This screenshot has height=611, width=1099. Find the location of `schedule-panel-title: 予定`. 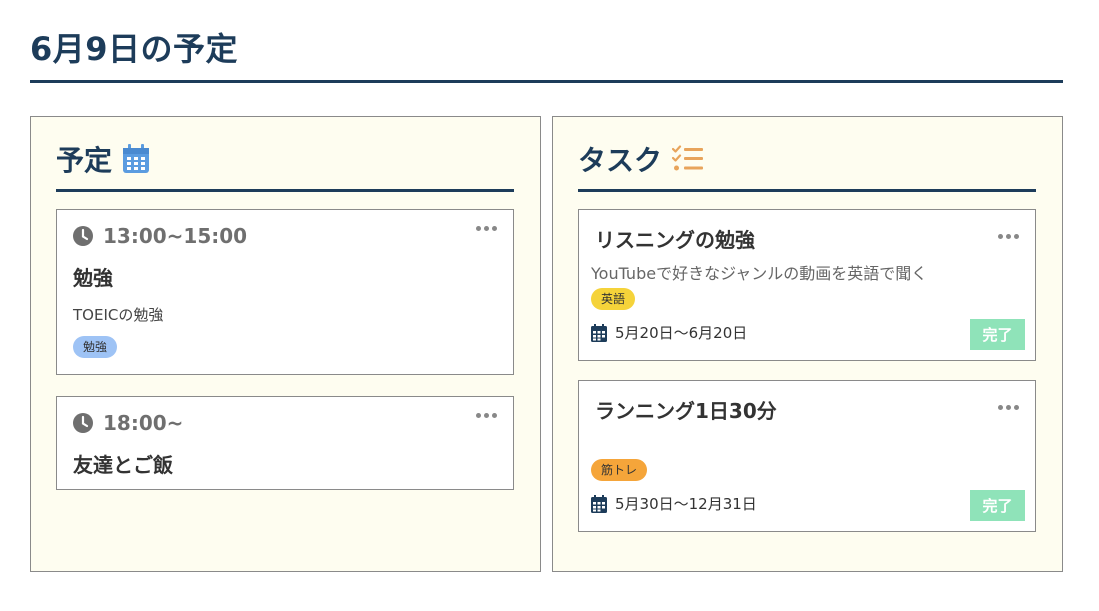

schedule-panel-title: 予定 is located at coordinates (84, 160).